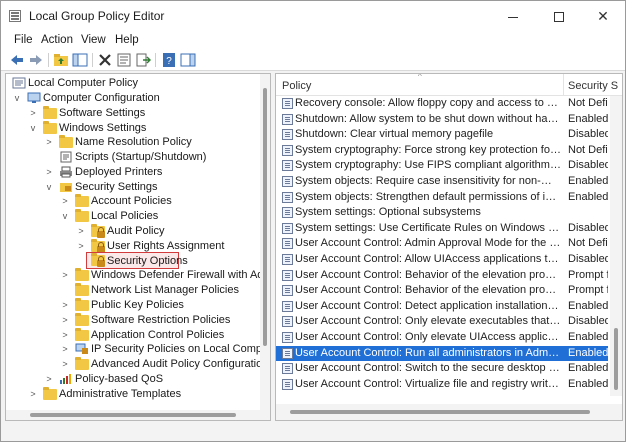 Image resolution: width=626 pixels, height=442 pixels. I want to click on column-header-policy: Policy, so click(296, 86).